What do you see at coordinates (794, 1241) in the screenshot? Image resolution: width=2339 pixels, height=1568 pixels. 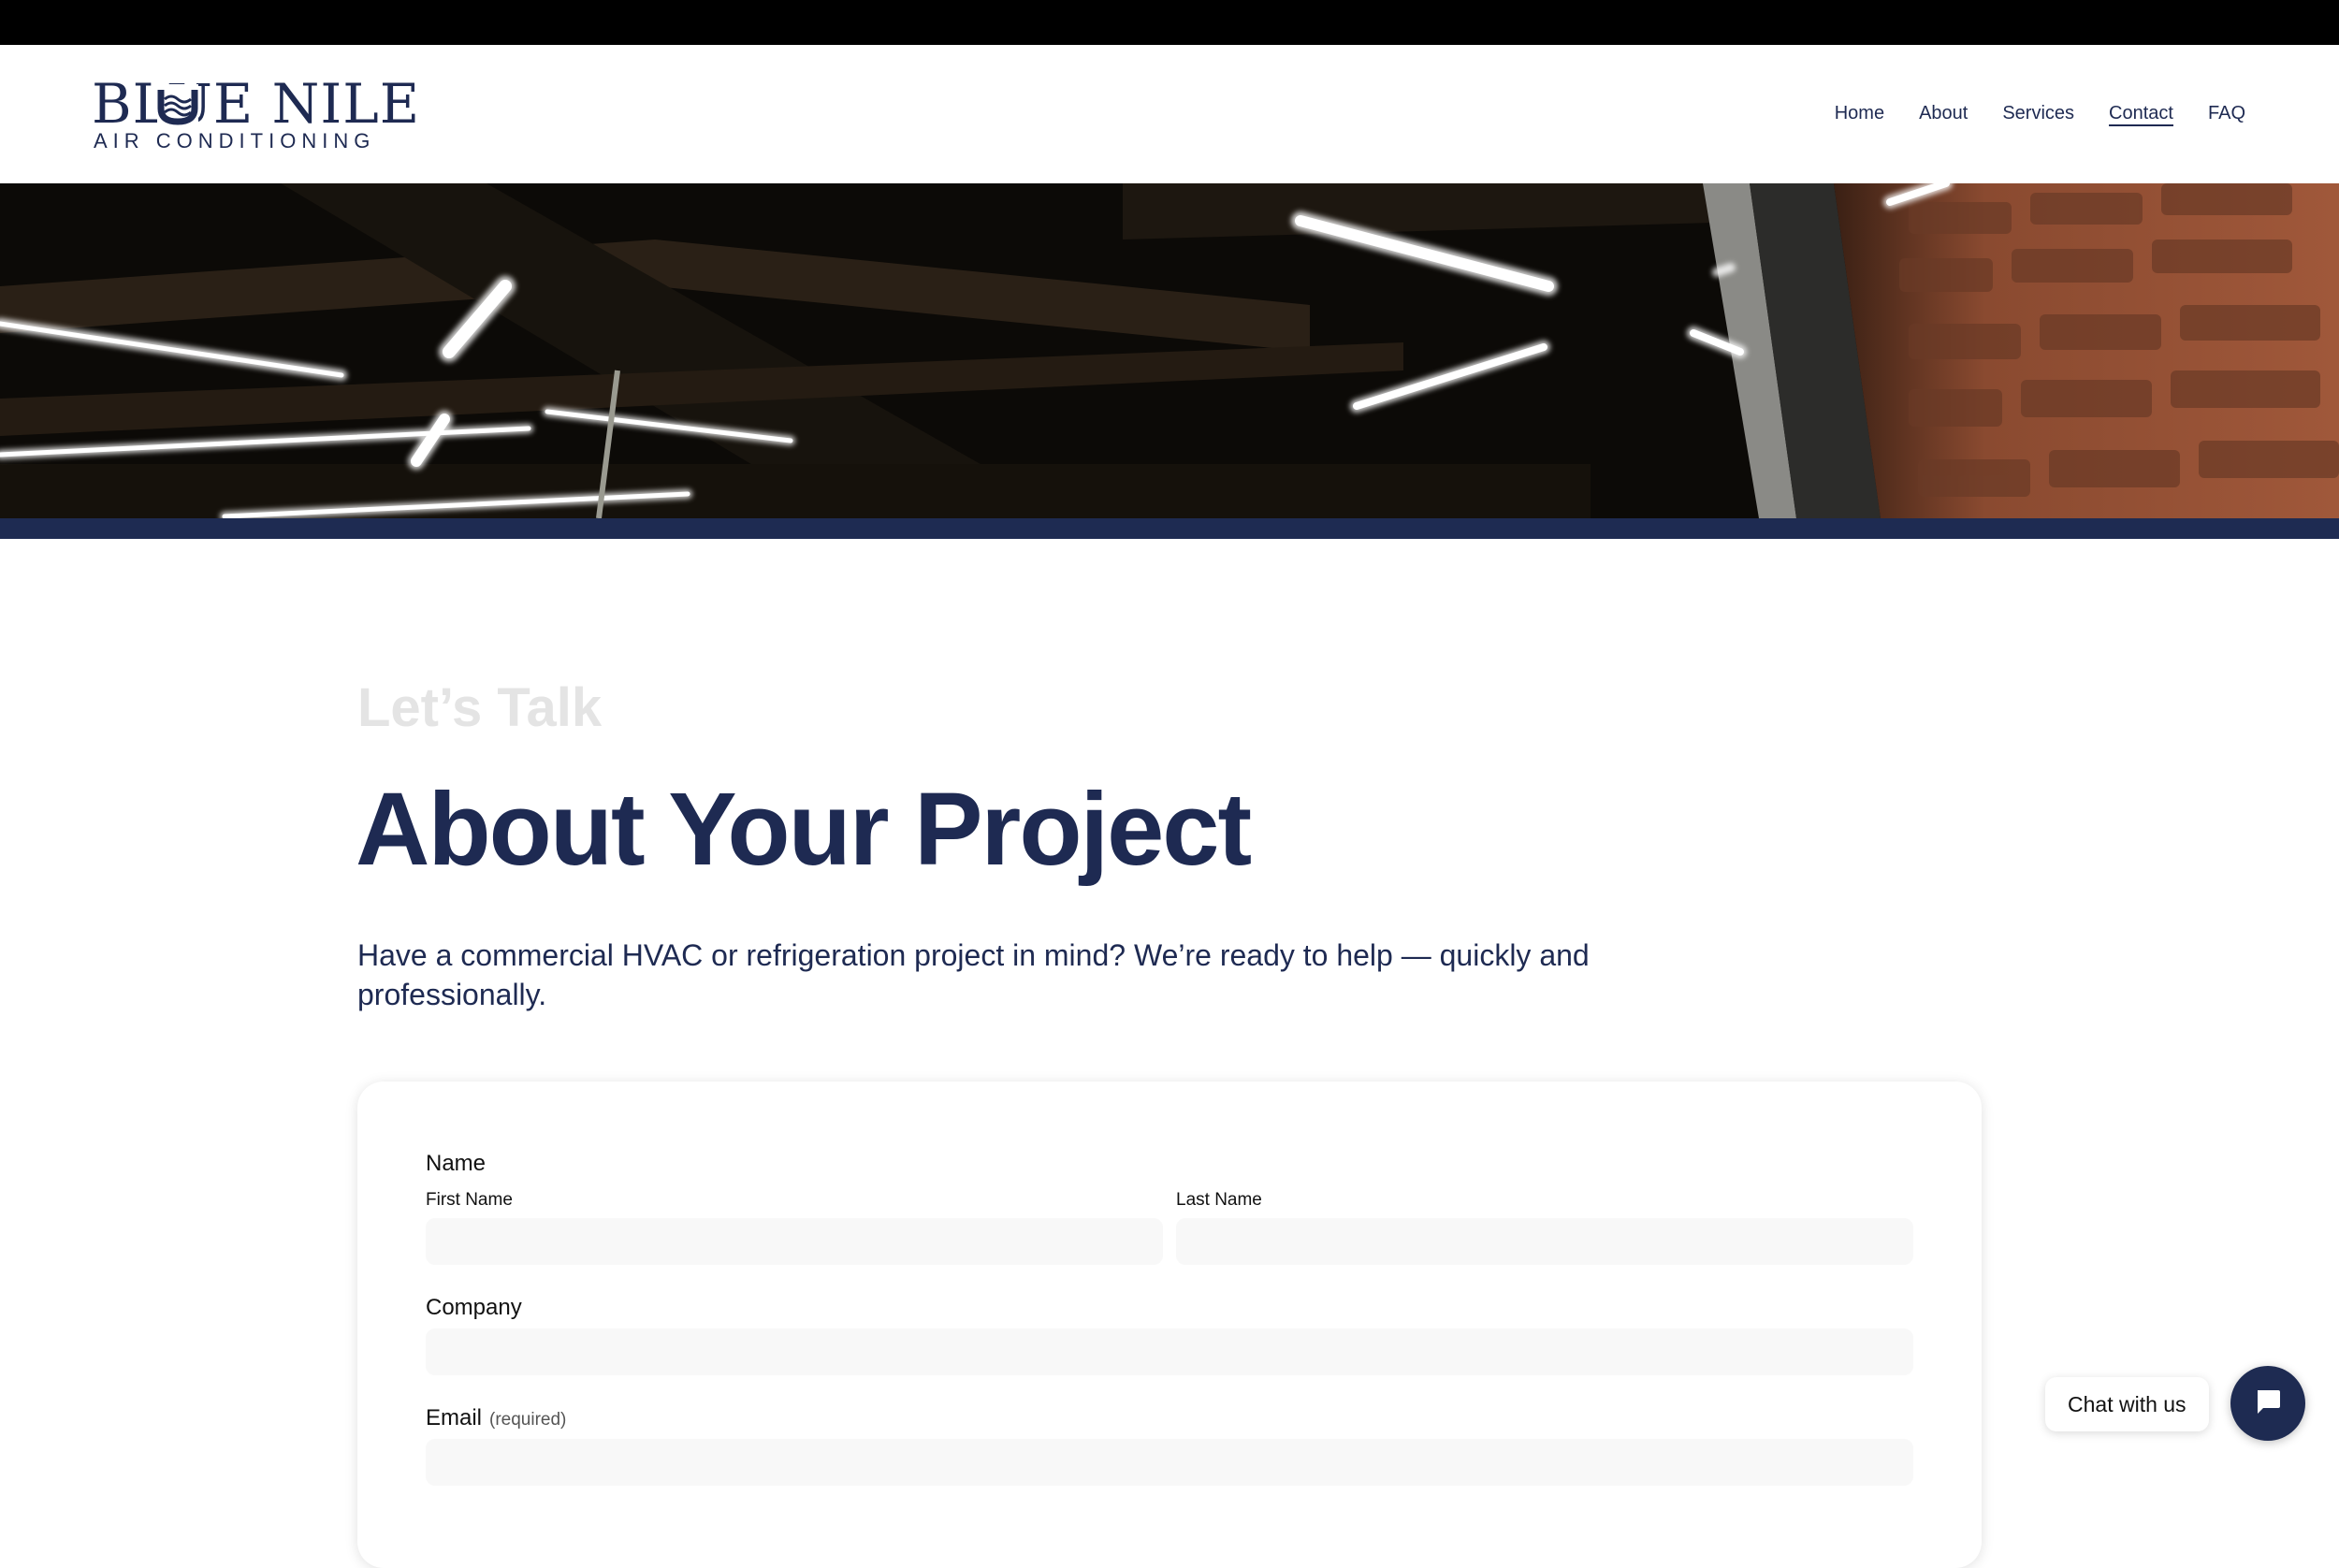 I see `first-name-input` at bounding box center [794, 1241].